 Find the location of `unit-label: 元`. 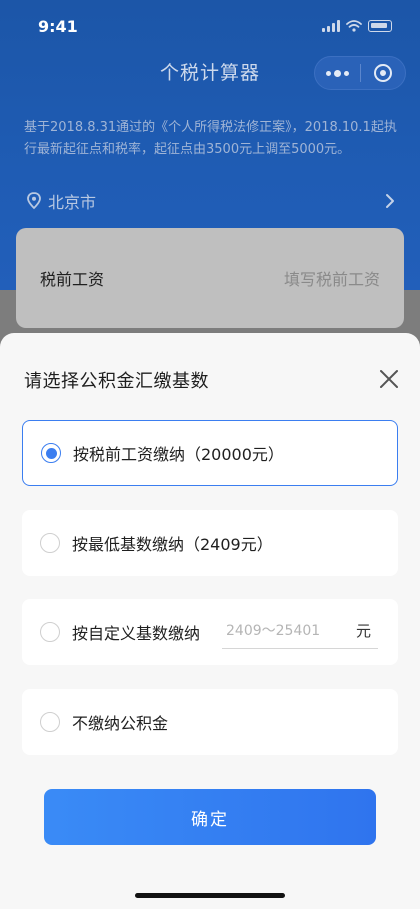

unit-label: 元 is located at coordinates (364, 631).